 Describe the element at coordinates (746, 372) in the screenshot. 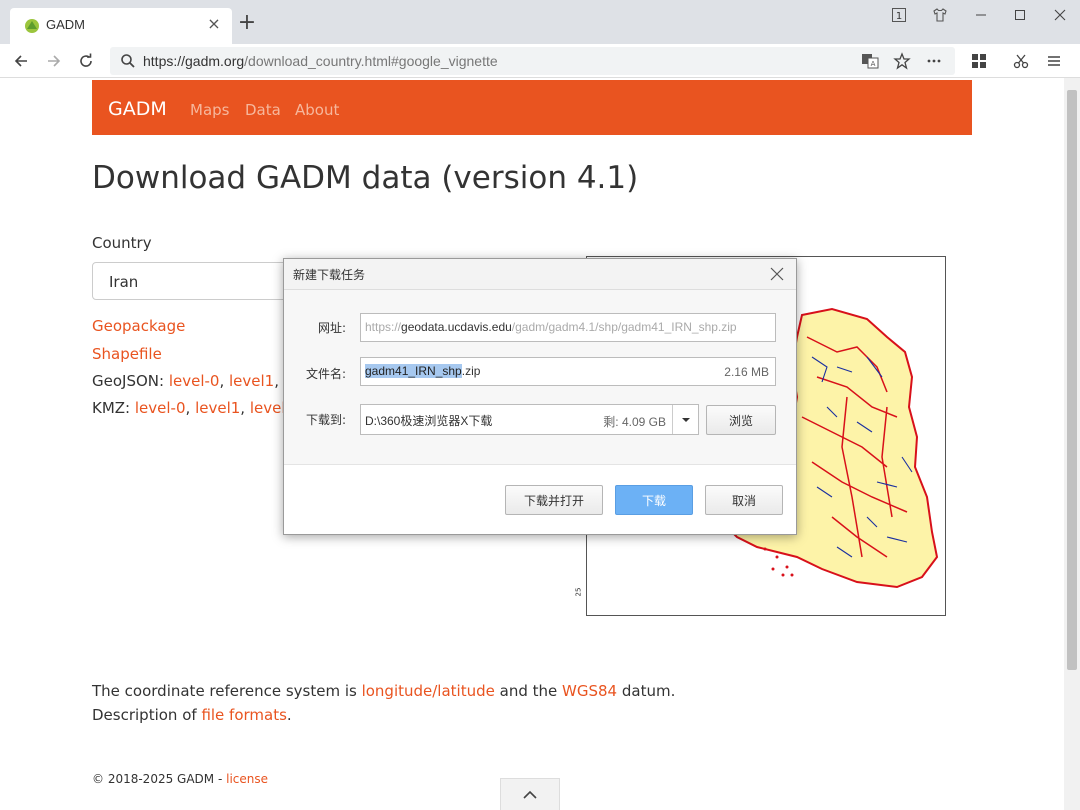

I see `file-size: 2.16 MB` at that location.